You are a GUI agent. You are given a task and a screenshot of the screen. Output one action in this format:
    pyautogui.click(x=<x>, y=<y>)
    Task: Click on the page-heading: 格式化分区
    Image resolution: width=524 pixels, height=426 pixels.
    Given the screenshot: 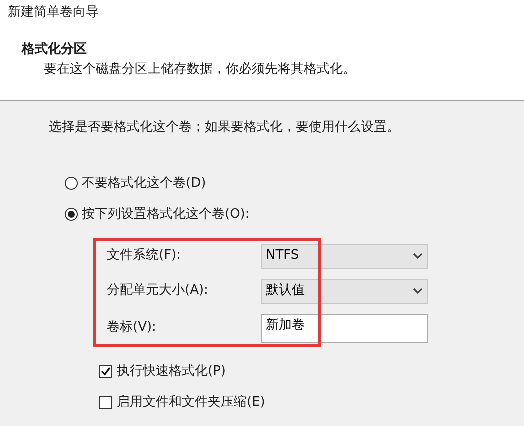 What is the action you would take?
    pyautogui.click(x=55, y=49)
    